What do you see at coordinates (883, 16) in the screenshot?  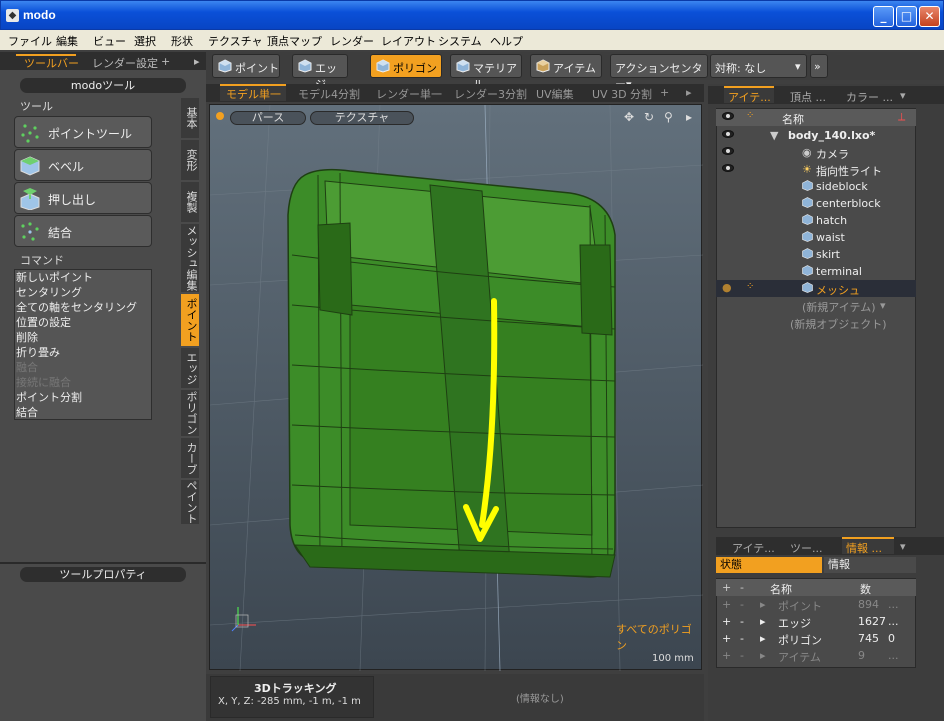 I see `minimize-button: _` at bounding box center [883, 16].